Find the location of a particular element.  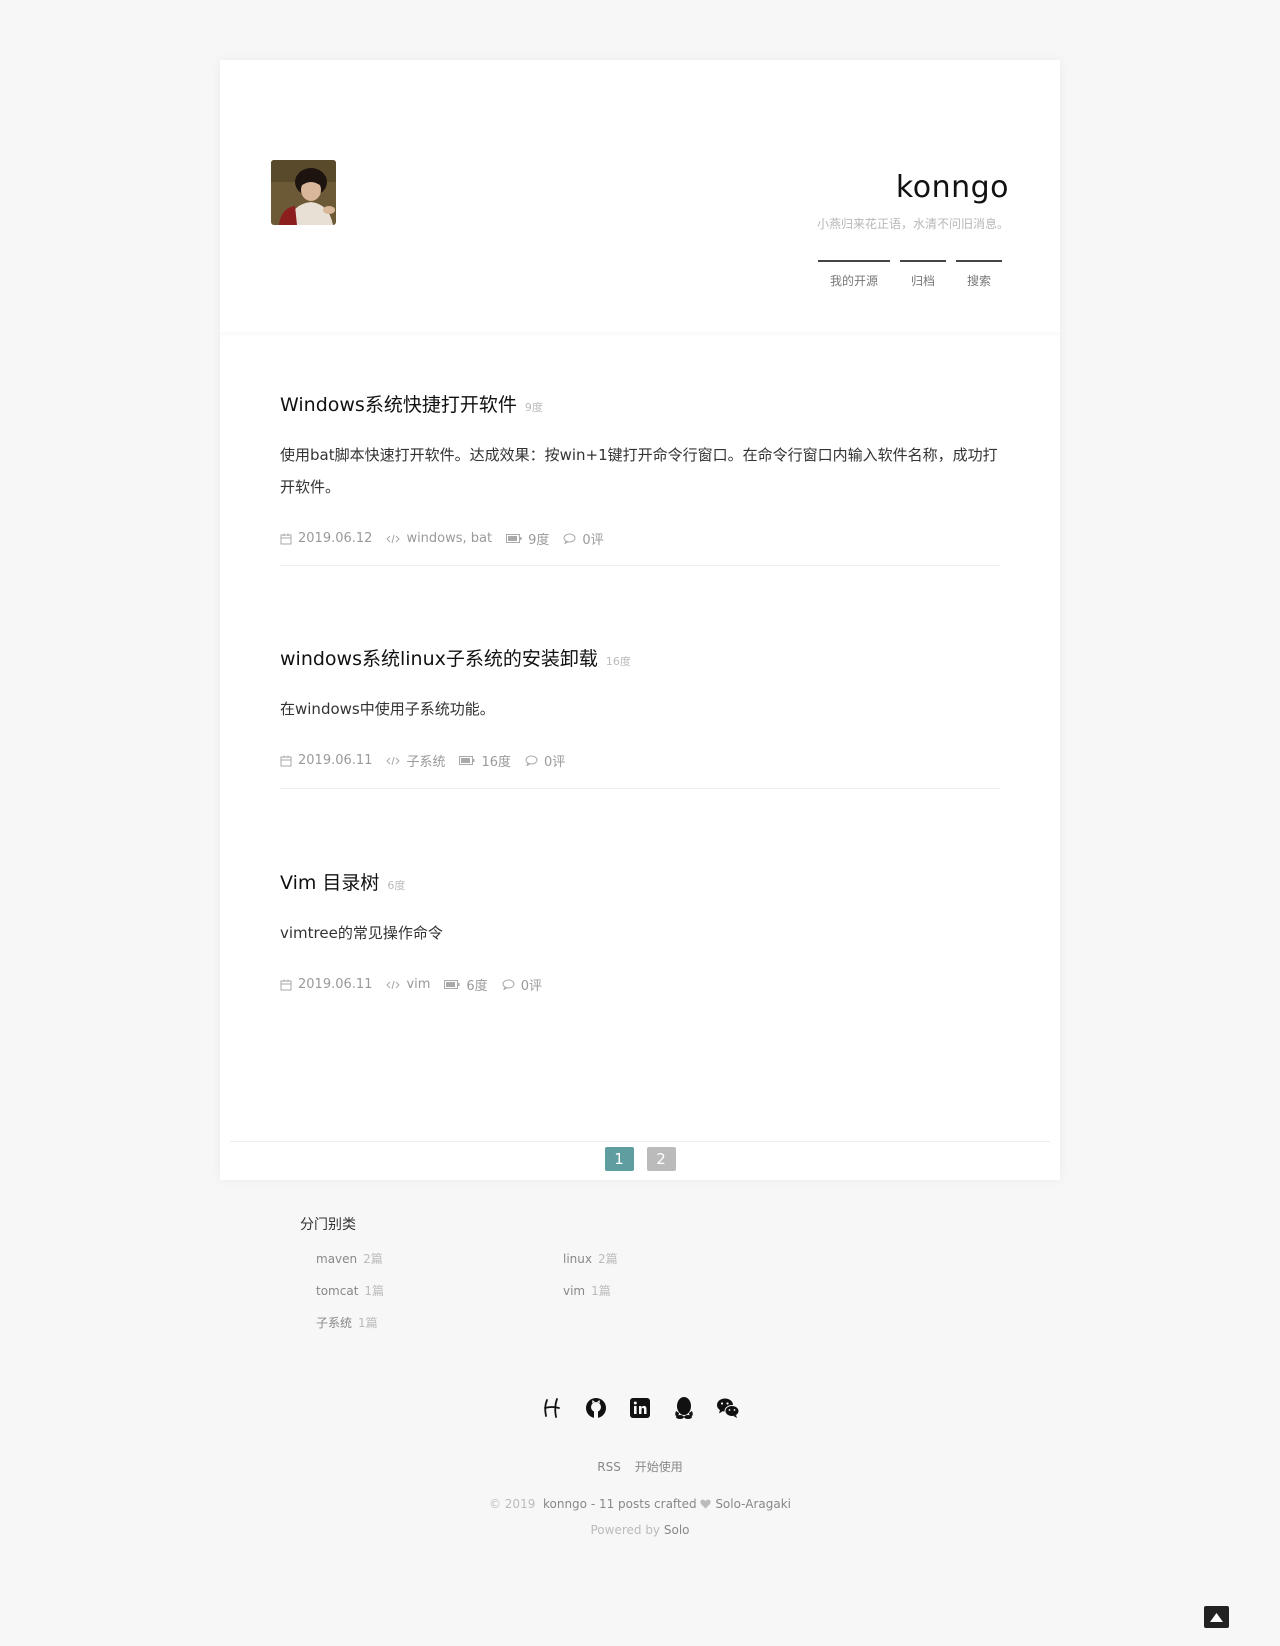

category-name: tomcat is located at coordinates (337, 1291).